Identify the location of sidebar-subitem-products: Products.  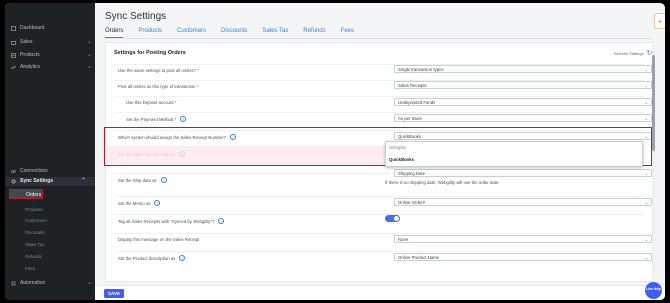
(34, 209).